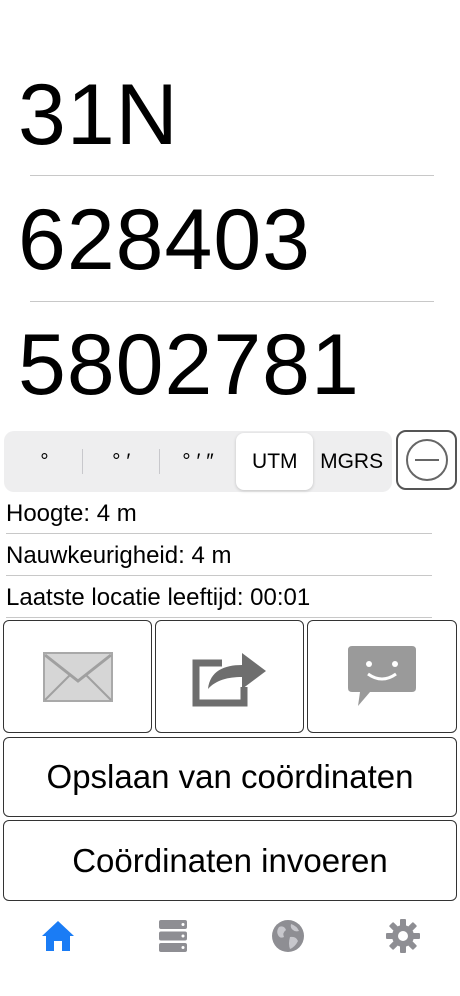  I want to click on message-icon, so click(382, 675).